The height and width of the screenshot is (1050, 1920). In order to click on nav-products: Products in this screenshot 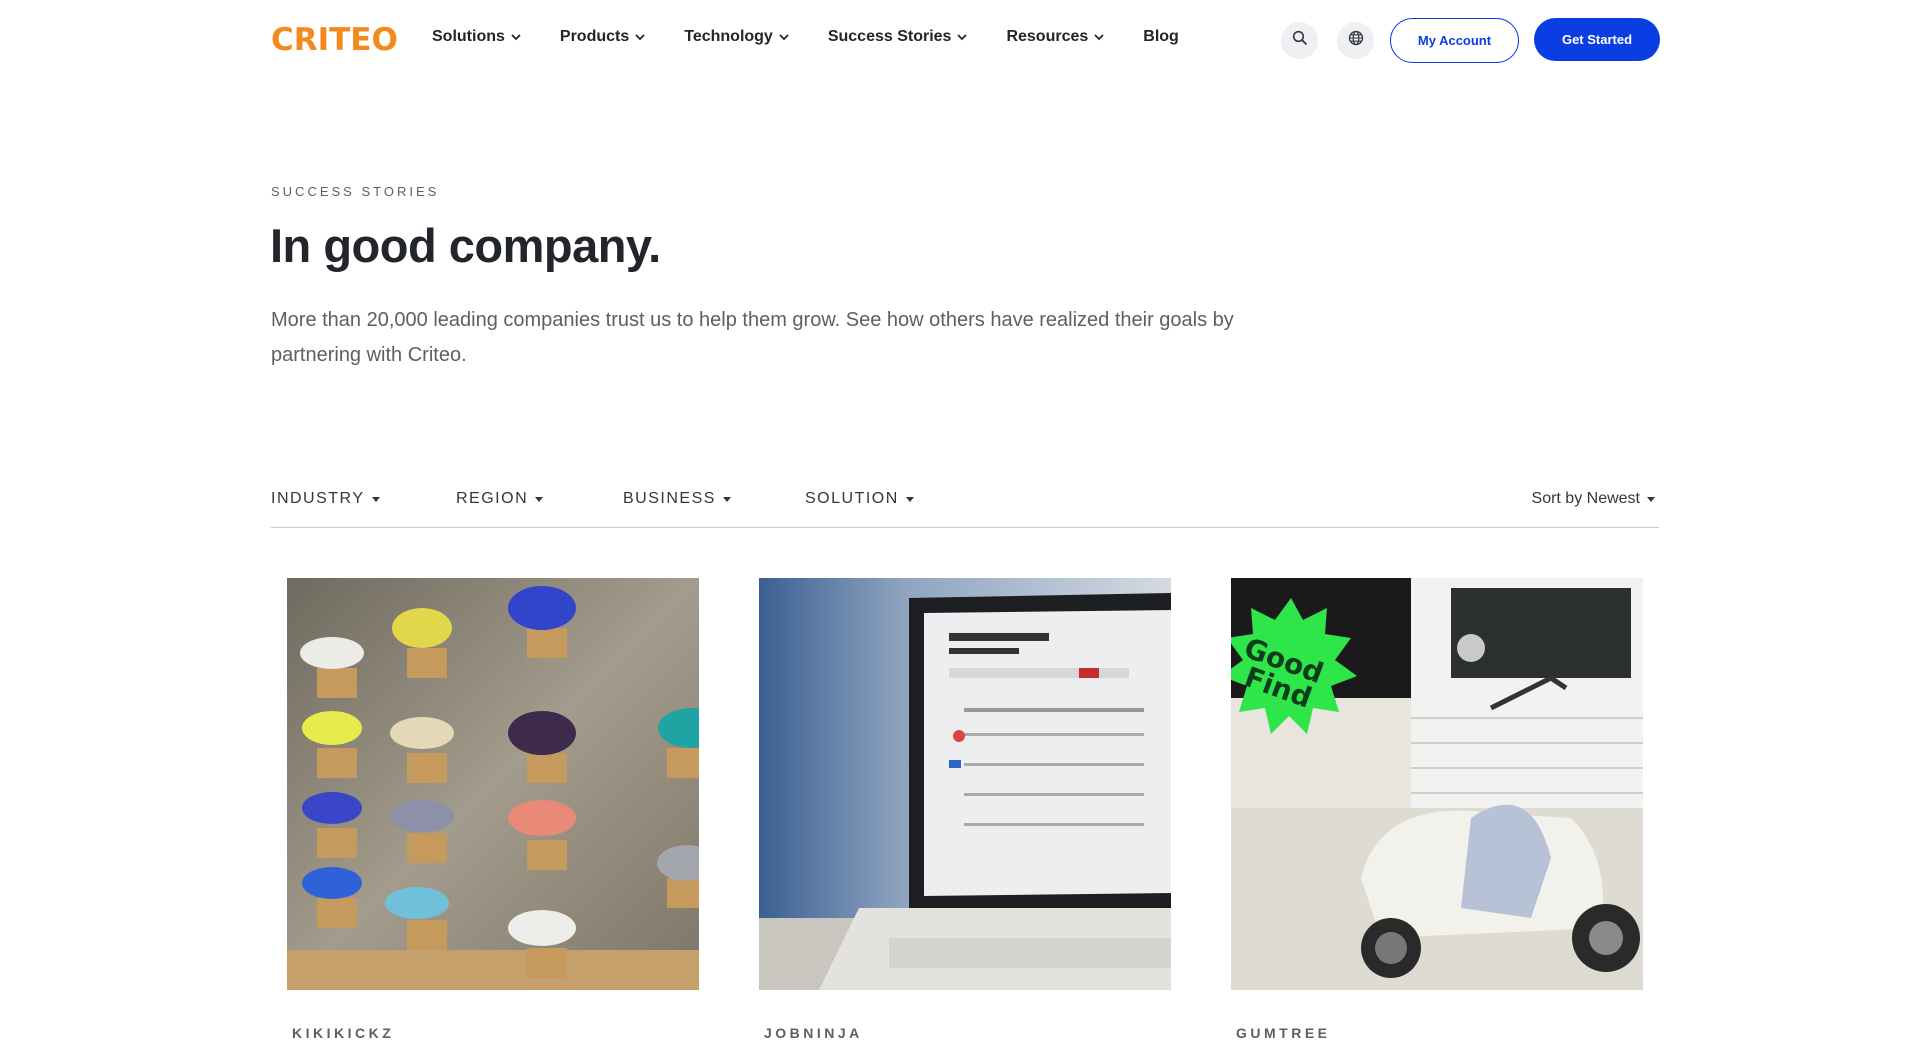, I will do `click(603, 37)`.